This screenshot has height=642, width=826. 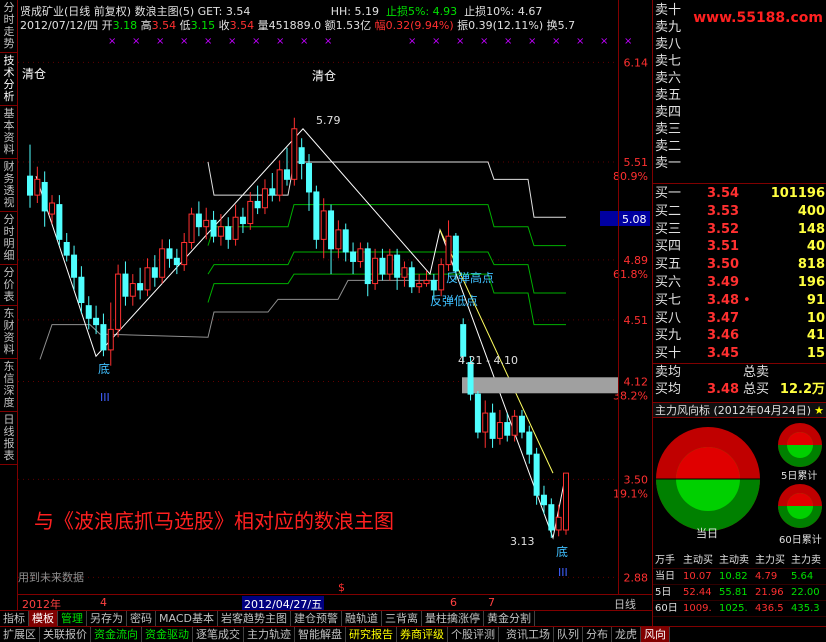 I want to click on left-tab-0: 分时走势, so click(x=9, y=26).